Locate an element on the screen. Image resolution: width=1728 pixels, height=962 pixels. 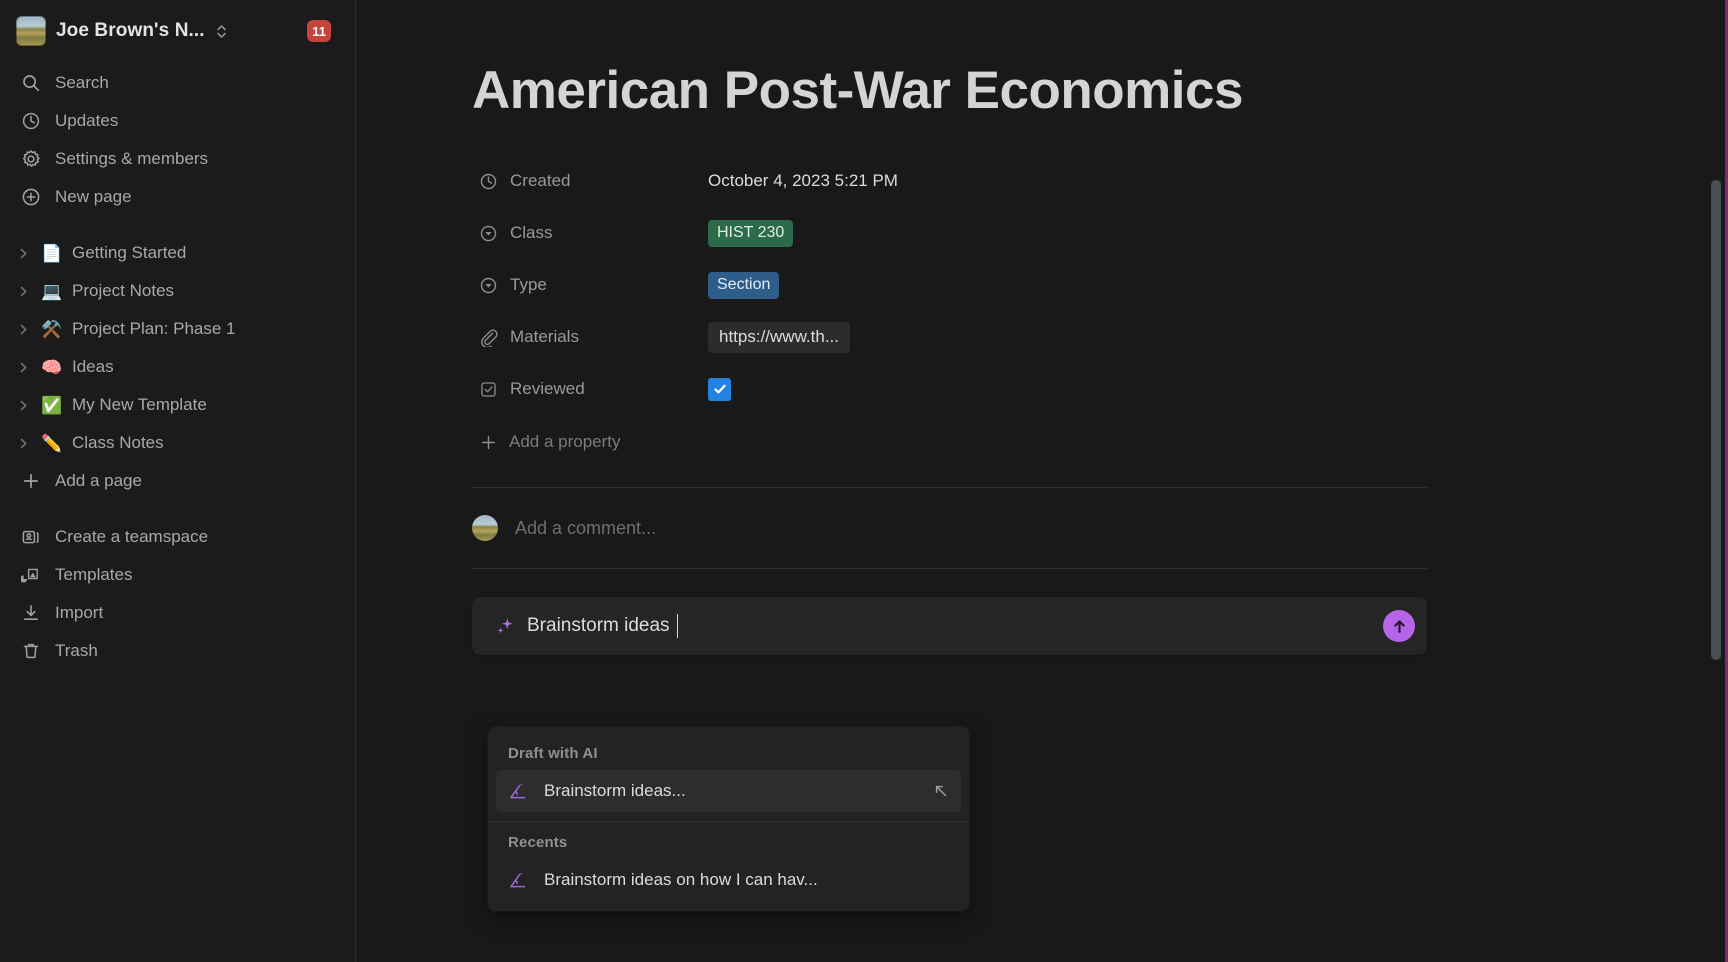
property-key-label: Class is located at coordinates (531, 233).